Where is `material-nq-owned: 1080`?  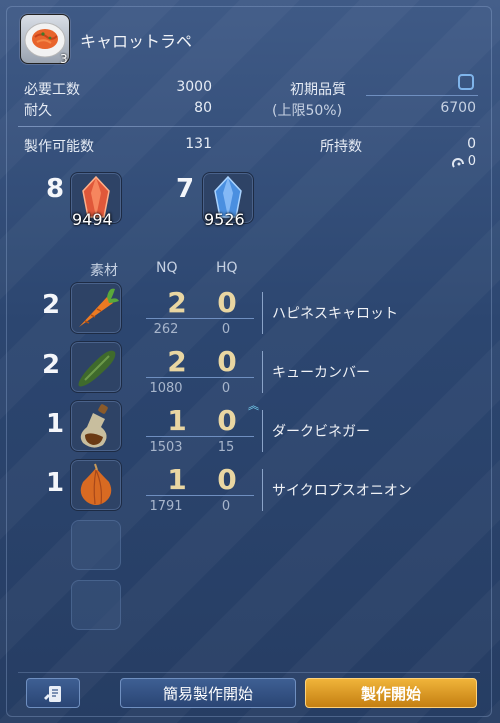 material-nq-owned: 1080 is located at coordinates (166, 388).